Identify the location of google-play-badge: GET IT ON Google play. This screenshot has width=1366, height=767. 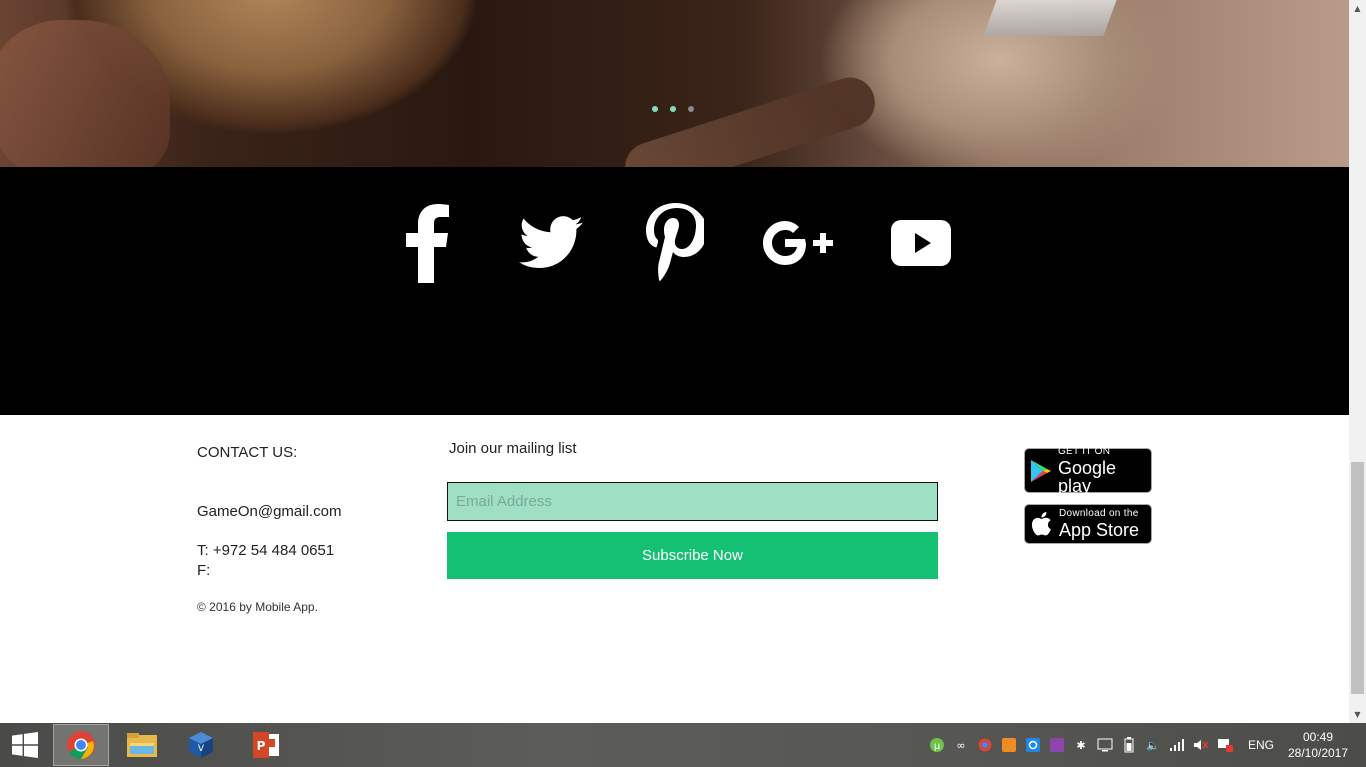
(1088, 470).